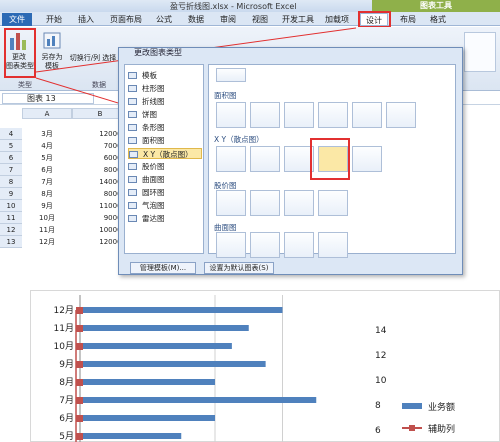  I want to click on area-chart-icon, so click(132, 140).